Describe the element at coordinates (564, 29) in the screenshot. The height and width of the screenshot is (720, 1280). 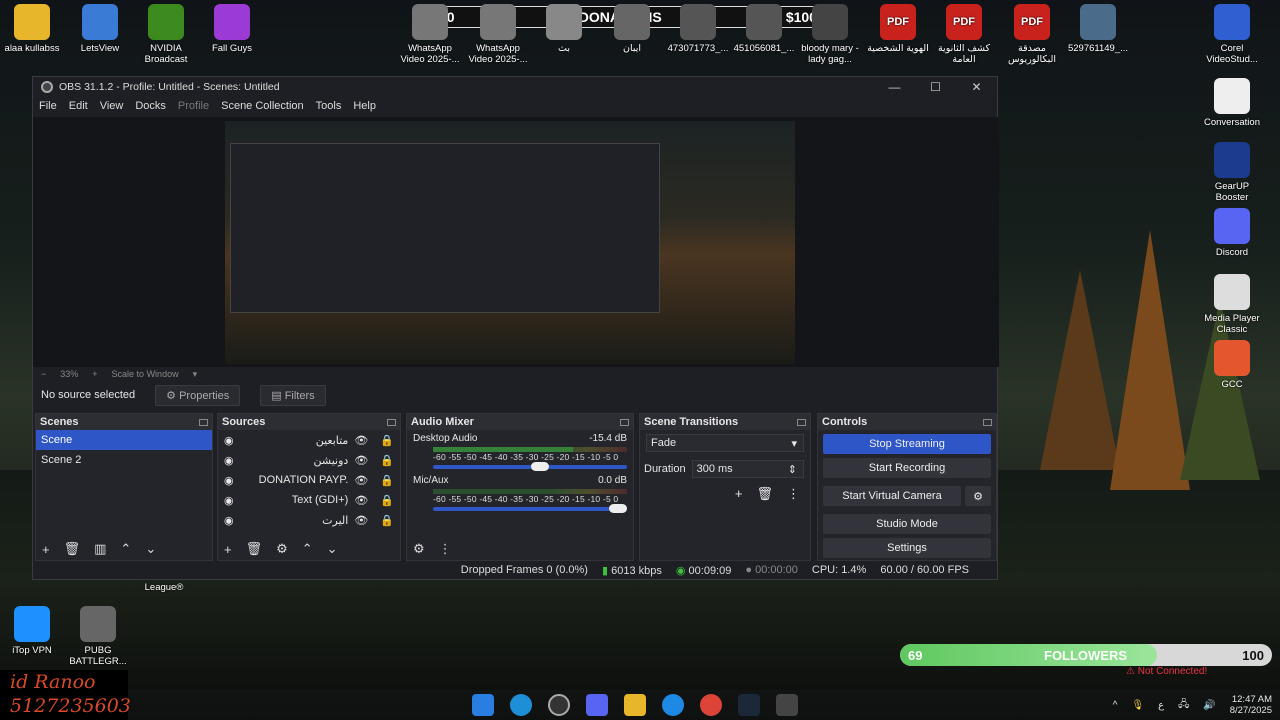
I see `desktop-icon: بث` at that location.